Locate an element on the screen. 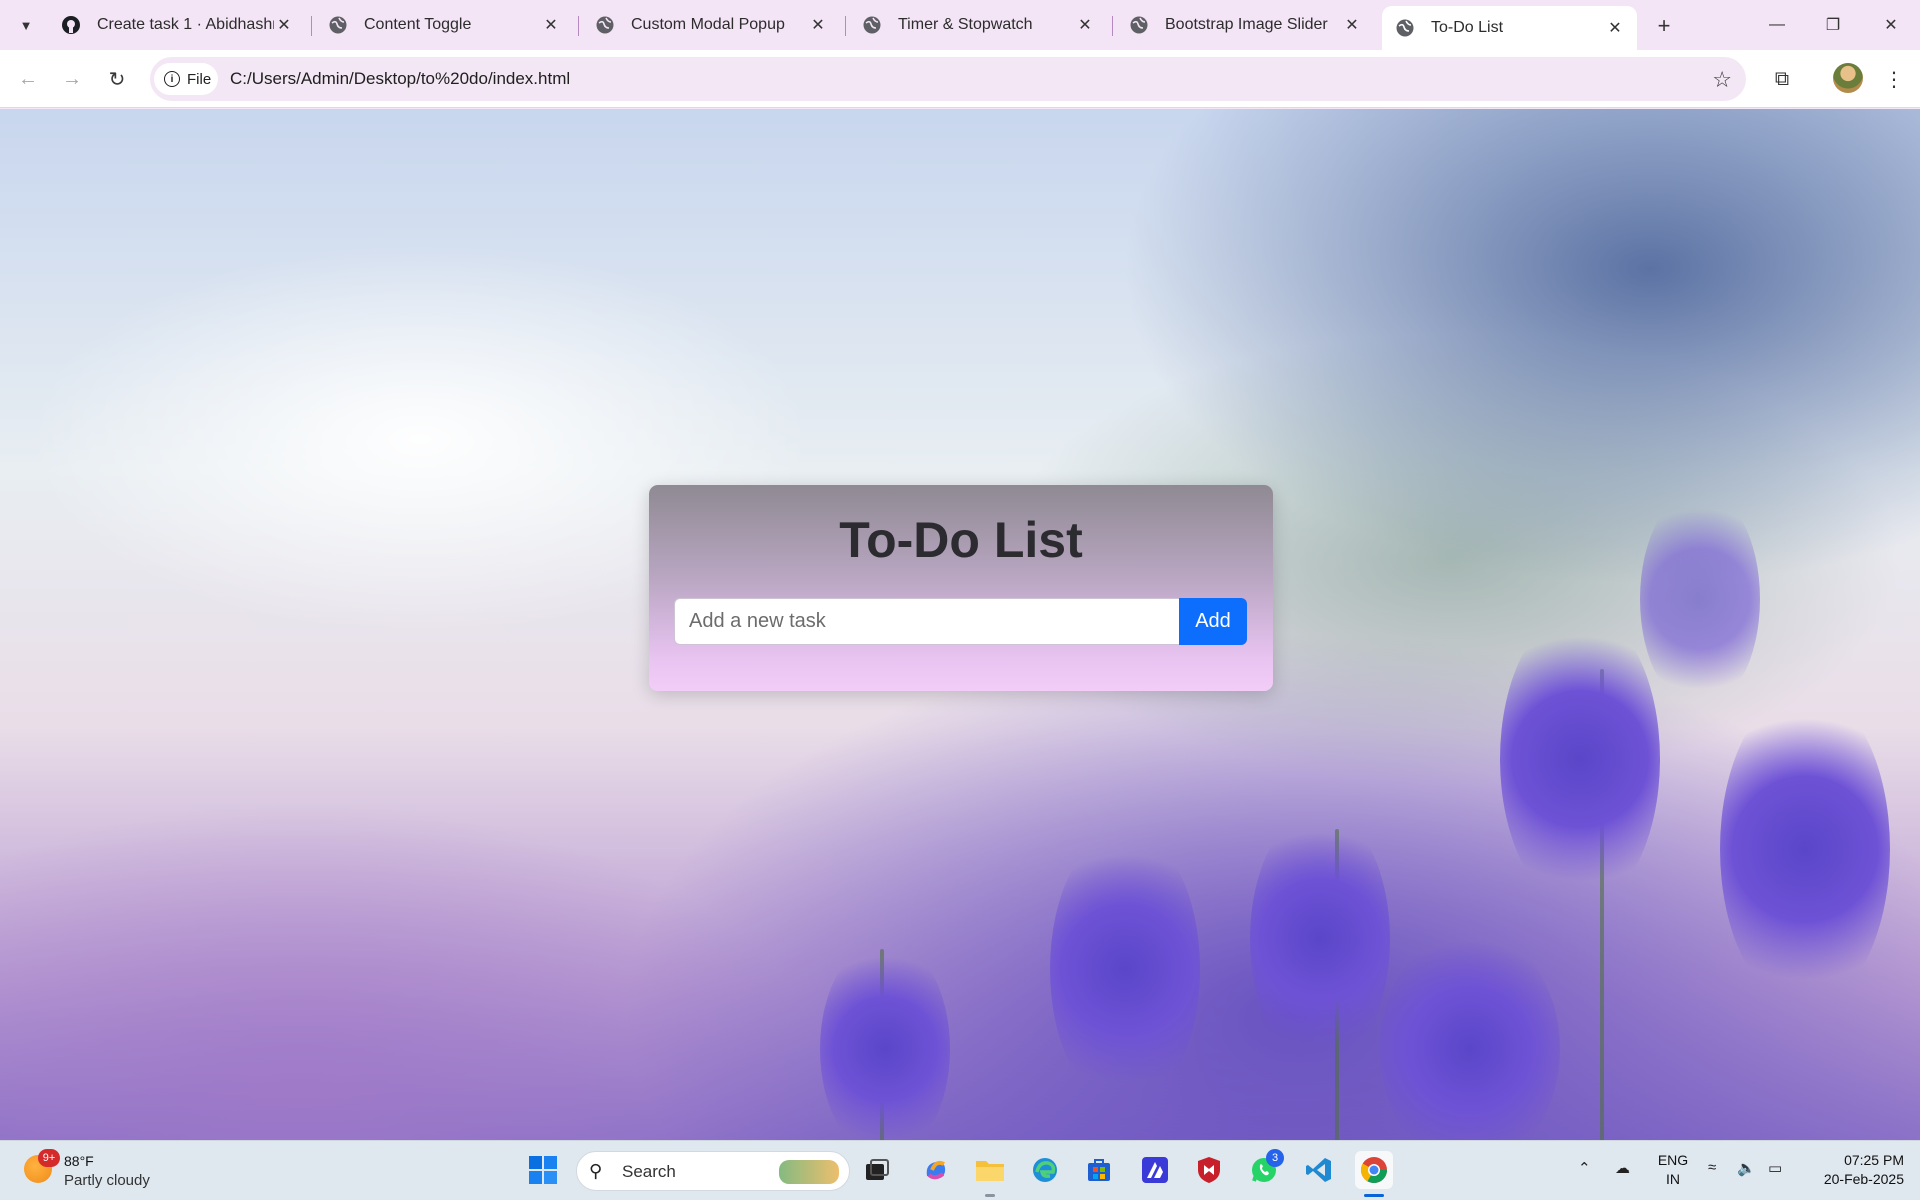 The image size is (1920, 1200). minimize-button: — is located at coordinates (1777, 25).